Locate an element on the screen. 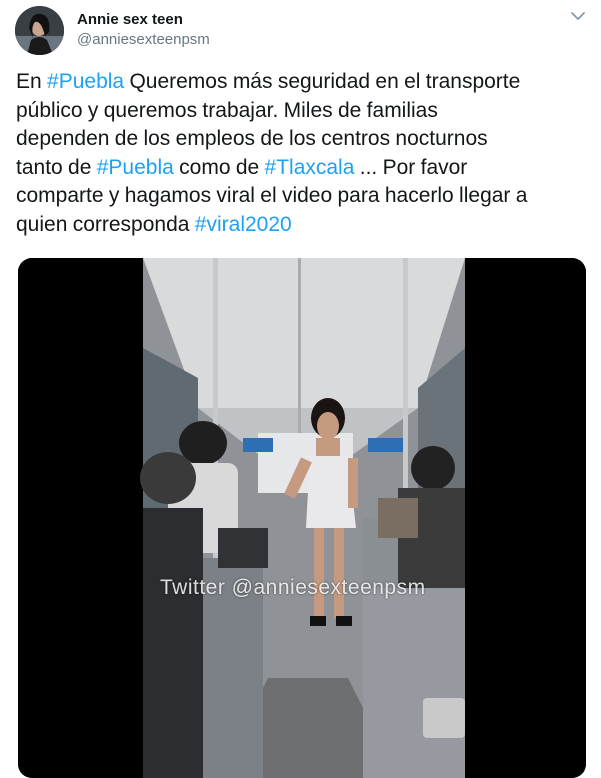 This screenshot has width=601, height=778. tweet-text-line: quien corresponda #viral2020 is located at coordinates (302, 225).